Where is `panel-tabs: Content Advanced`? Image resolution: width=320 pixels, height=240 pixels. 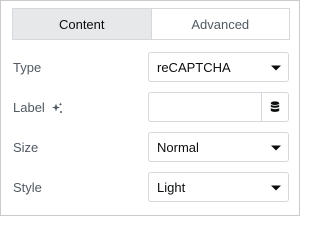
panel-tabs: Content Advanced is located at coordinates (151, 24).